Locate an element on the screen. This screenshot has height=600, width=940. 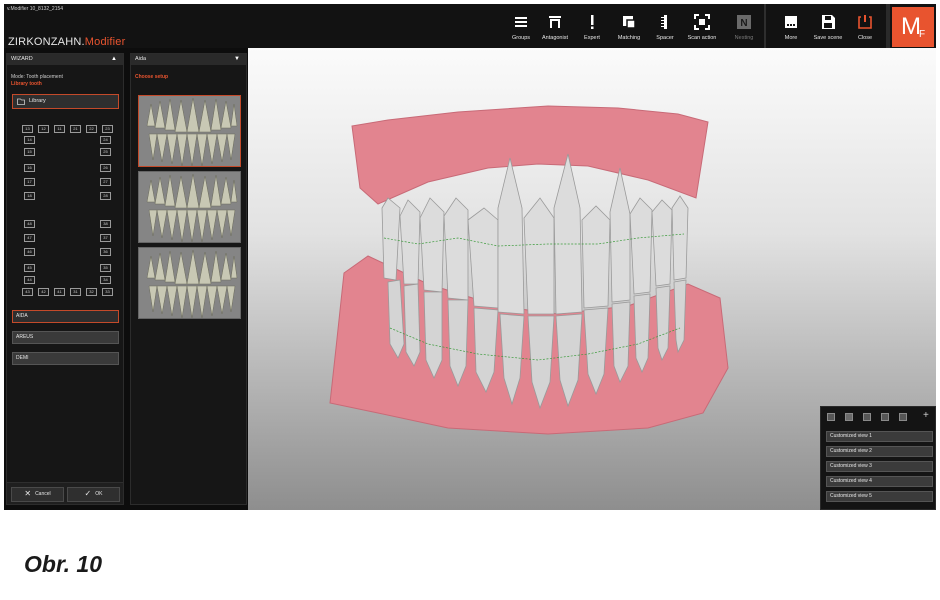
spacer-icon is located at coordinates (664, 22).